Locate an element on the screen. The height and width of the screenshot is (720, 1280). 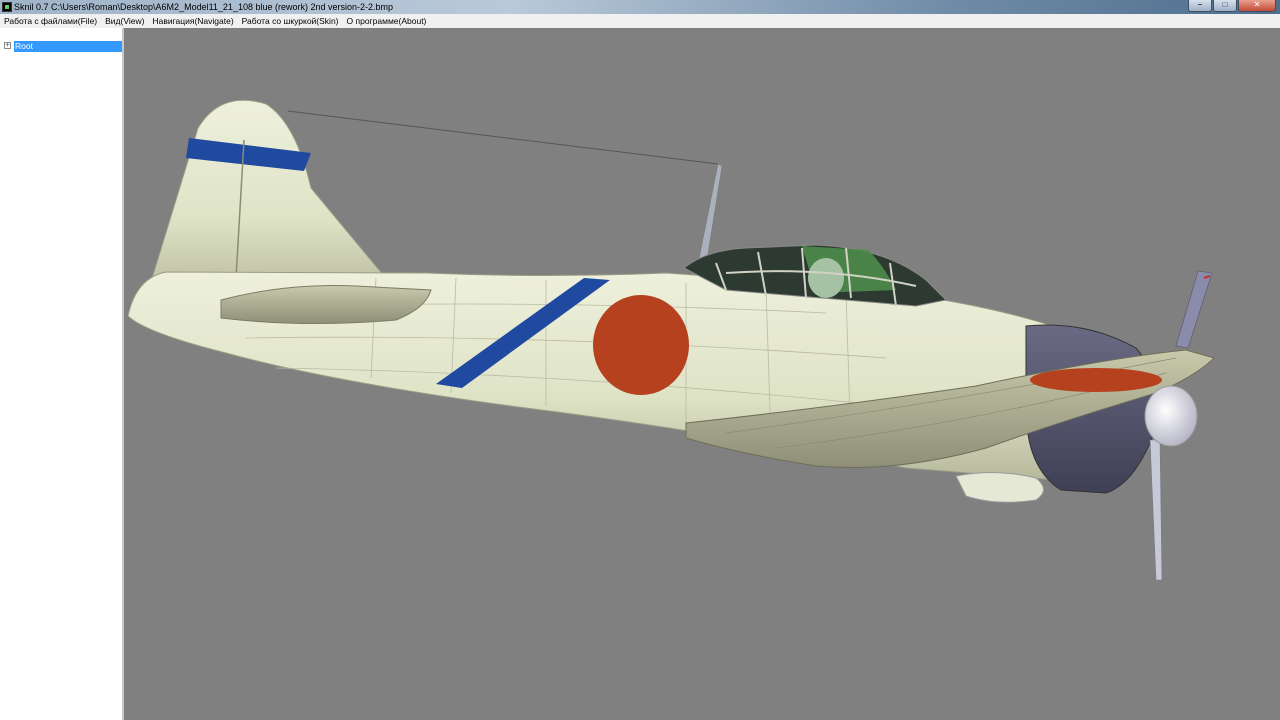
vertical-stabilizer is located at coordinates (265, 199).